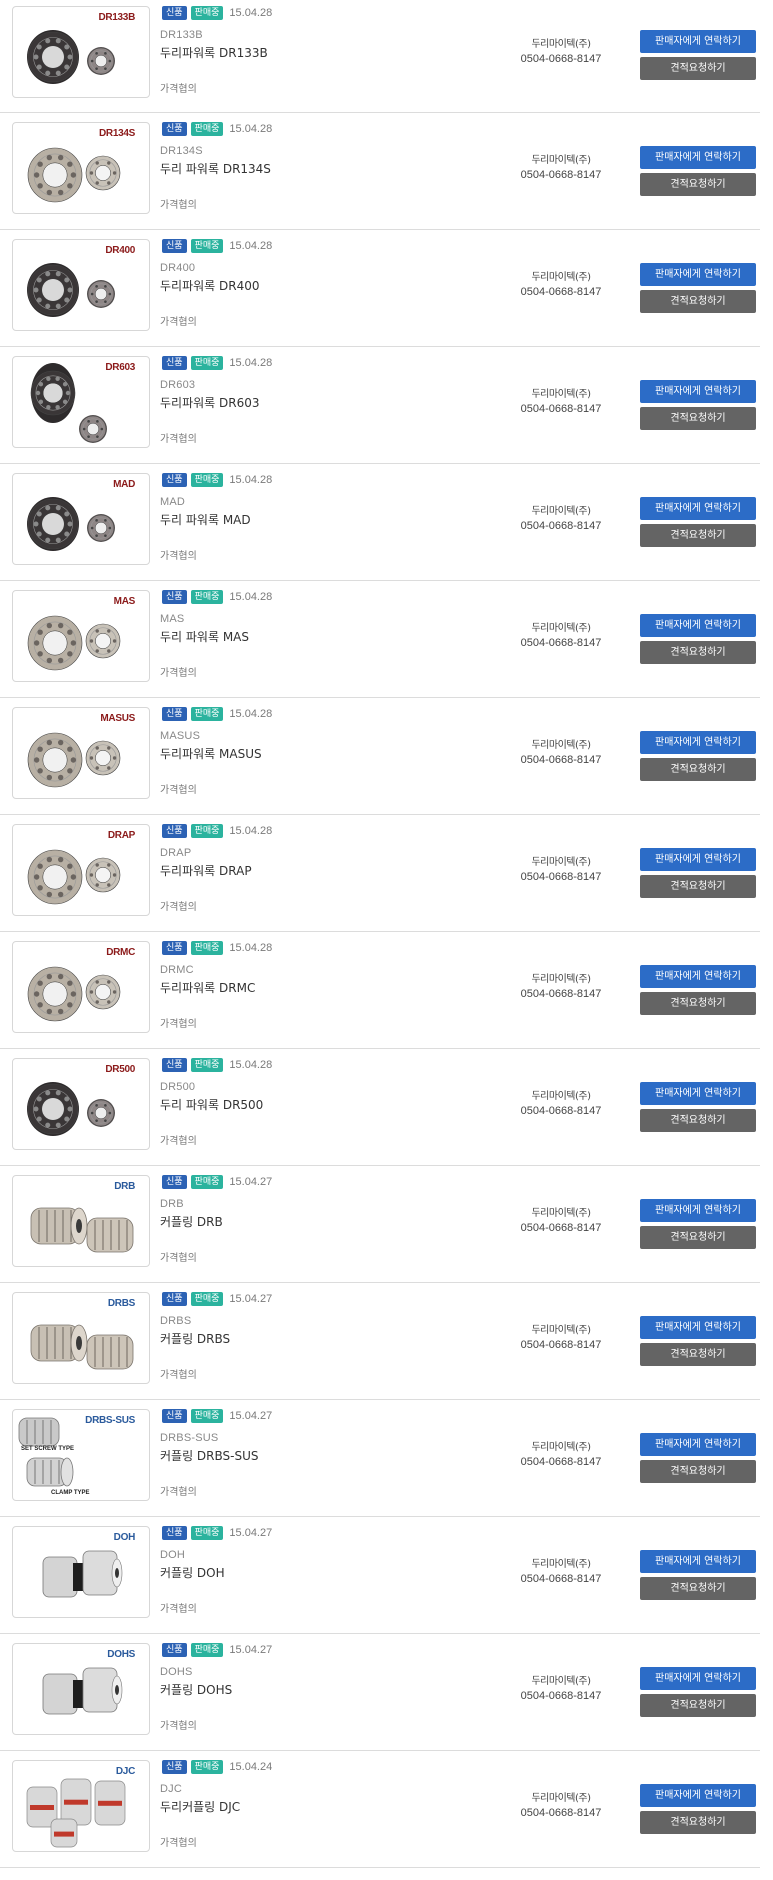 The image size is (773, 1880). Describe the element at coordinates (189, 1438) in the screenshot. I see `product-model: DRBS-SUS` at that location.